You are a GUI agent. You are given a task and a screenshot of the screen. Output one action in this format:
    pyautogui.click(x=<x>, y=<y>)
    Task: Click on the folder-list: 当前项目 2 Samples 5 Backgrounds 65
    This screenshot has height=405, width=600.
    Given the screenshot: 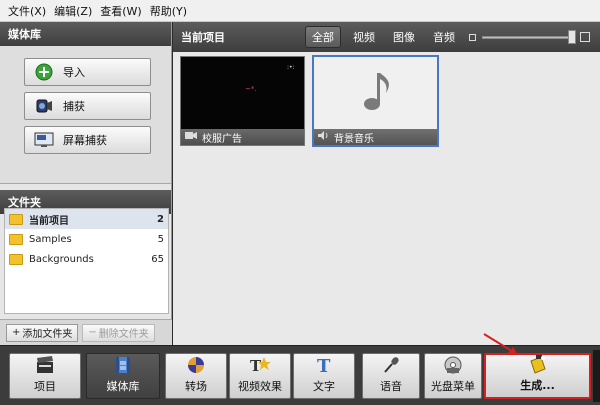 What is the action you would take?
    pyautogui.click(x=86, y=261)
    